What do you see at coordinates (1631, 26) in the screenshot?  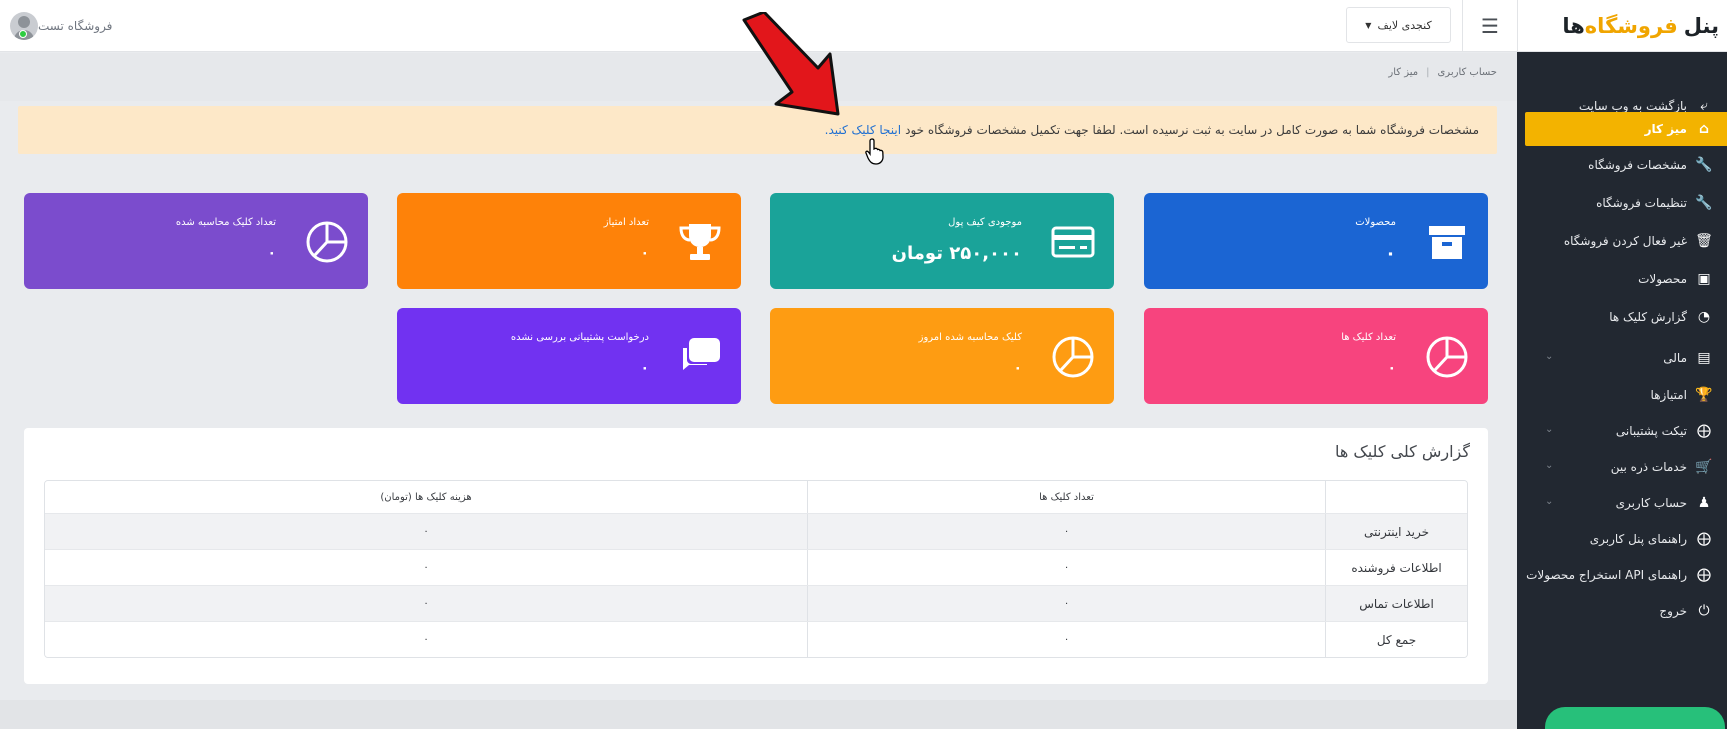 I see `brand-word-shop: فروشگاه` at bounding box center [1631, 26].